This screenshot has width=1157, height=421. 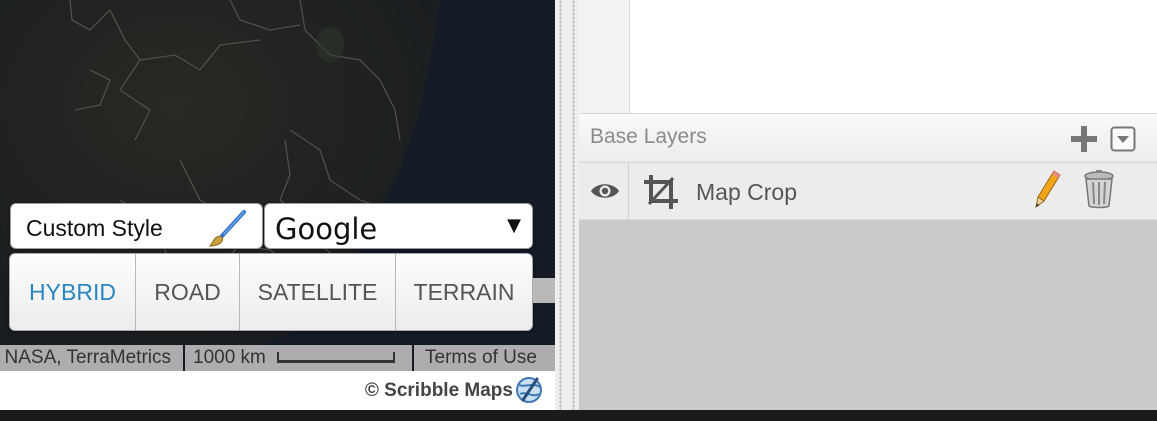 I want to click on map-provider-select: Google ▼, so click(x=398, y=226).